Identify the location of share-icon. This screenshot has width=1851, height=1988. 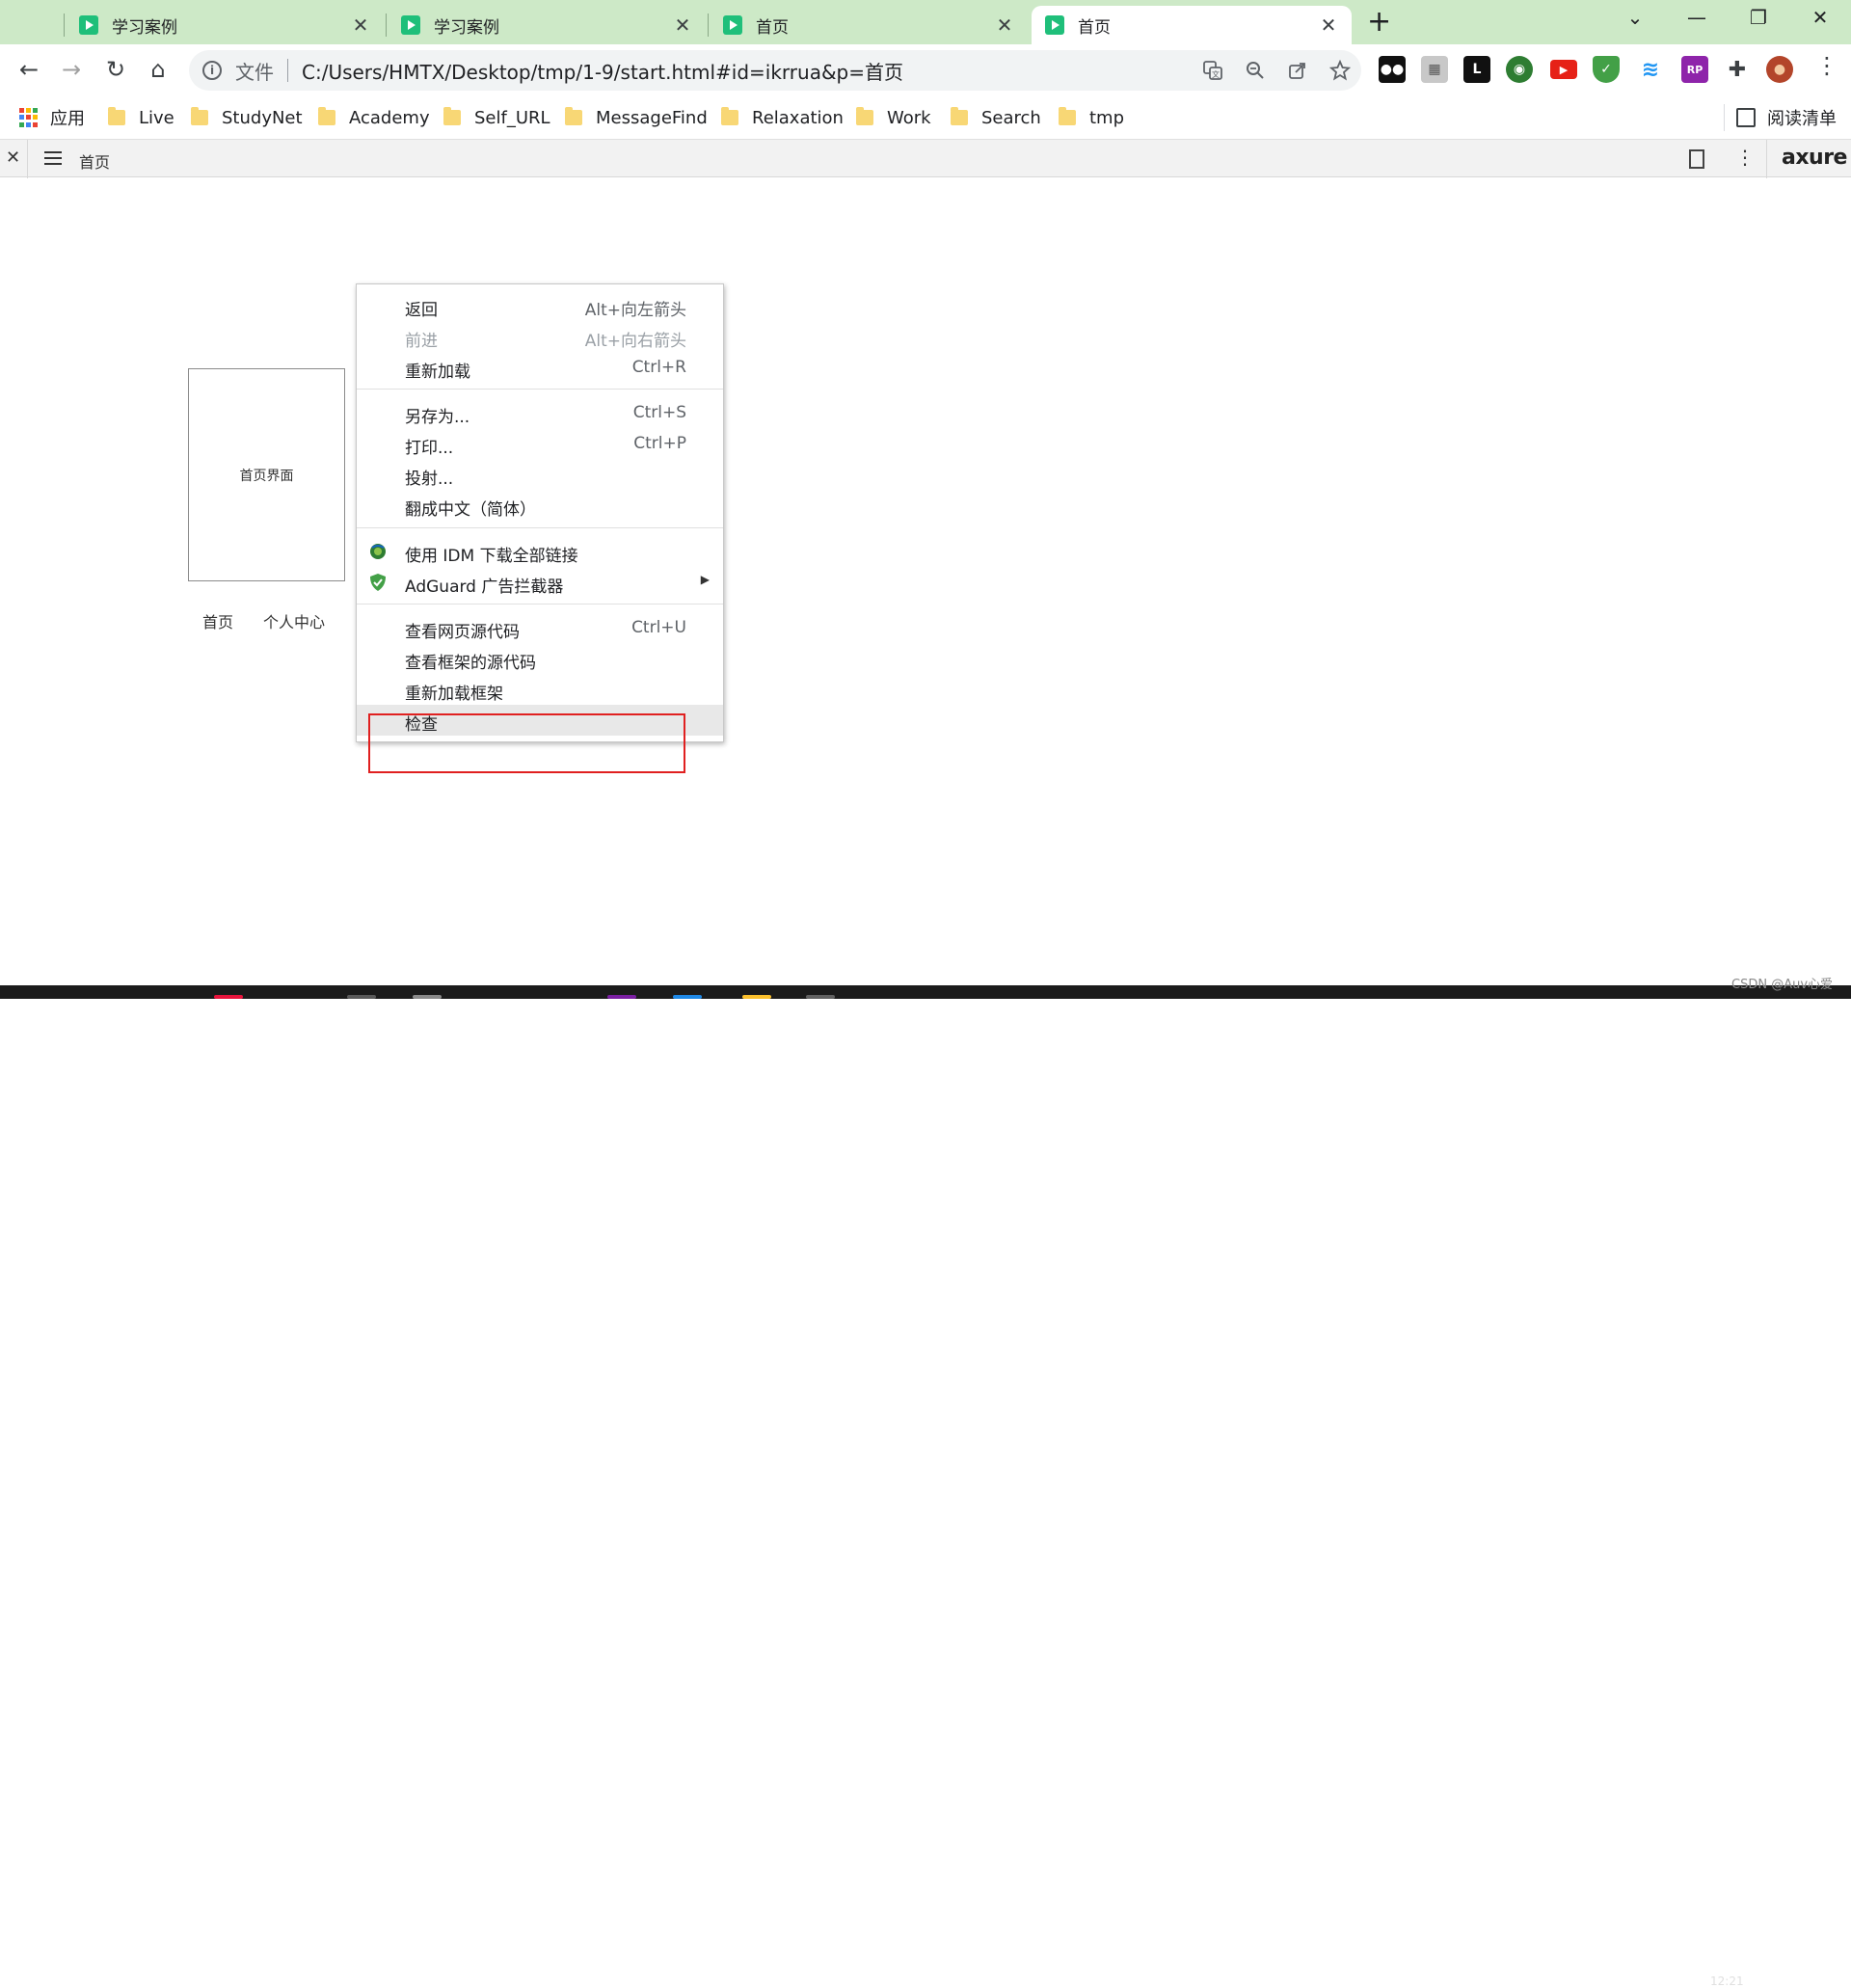
(1297, 70).